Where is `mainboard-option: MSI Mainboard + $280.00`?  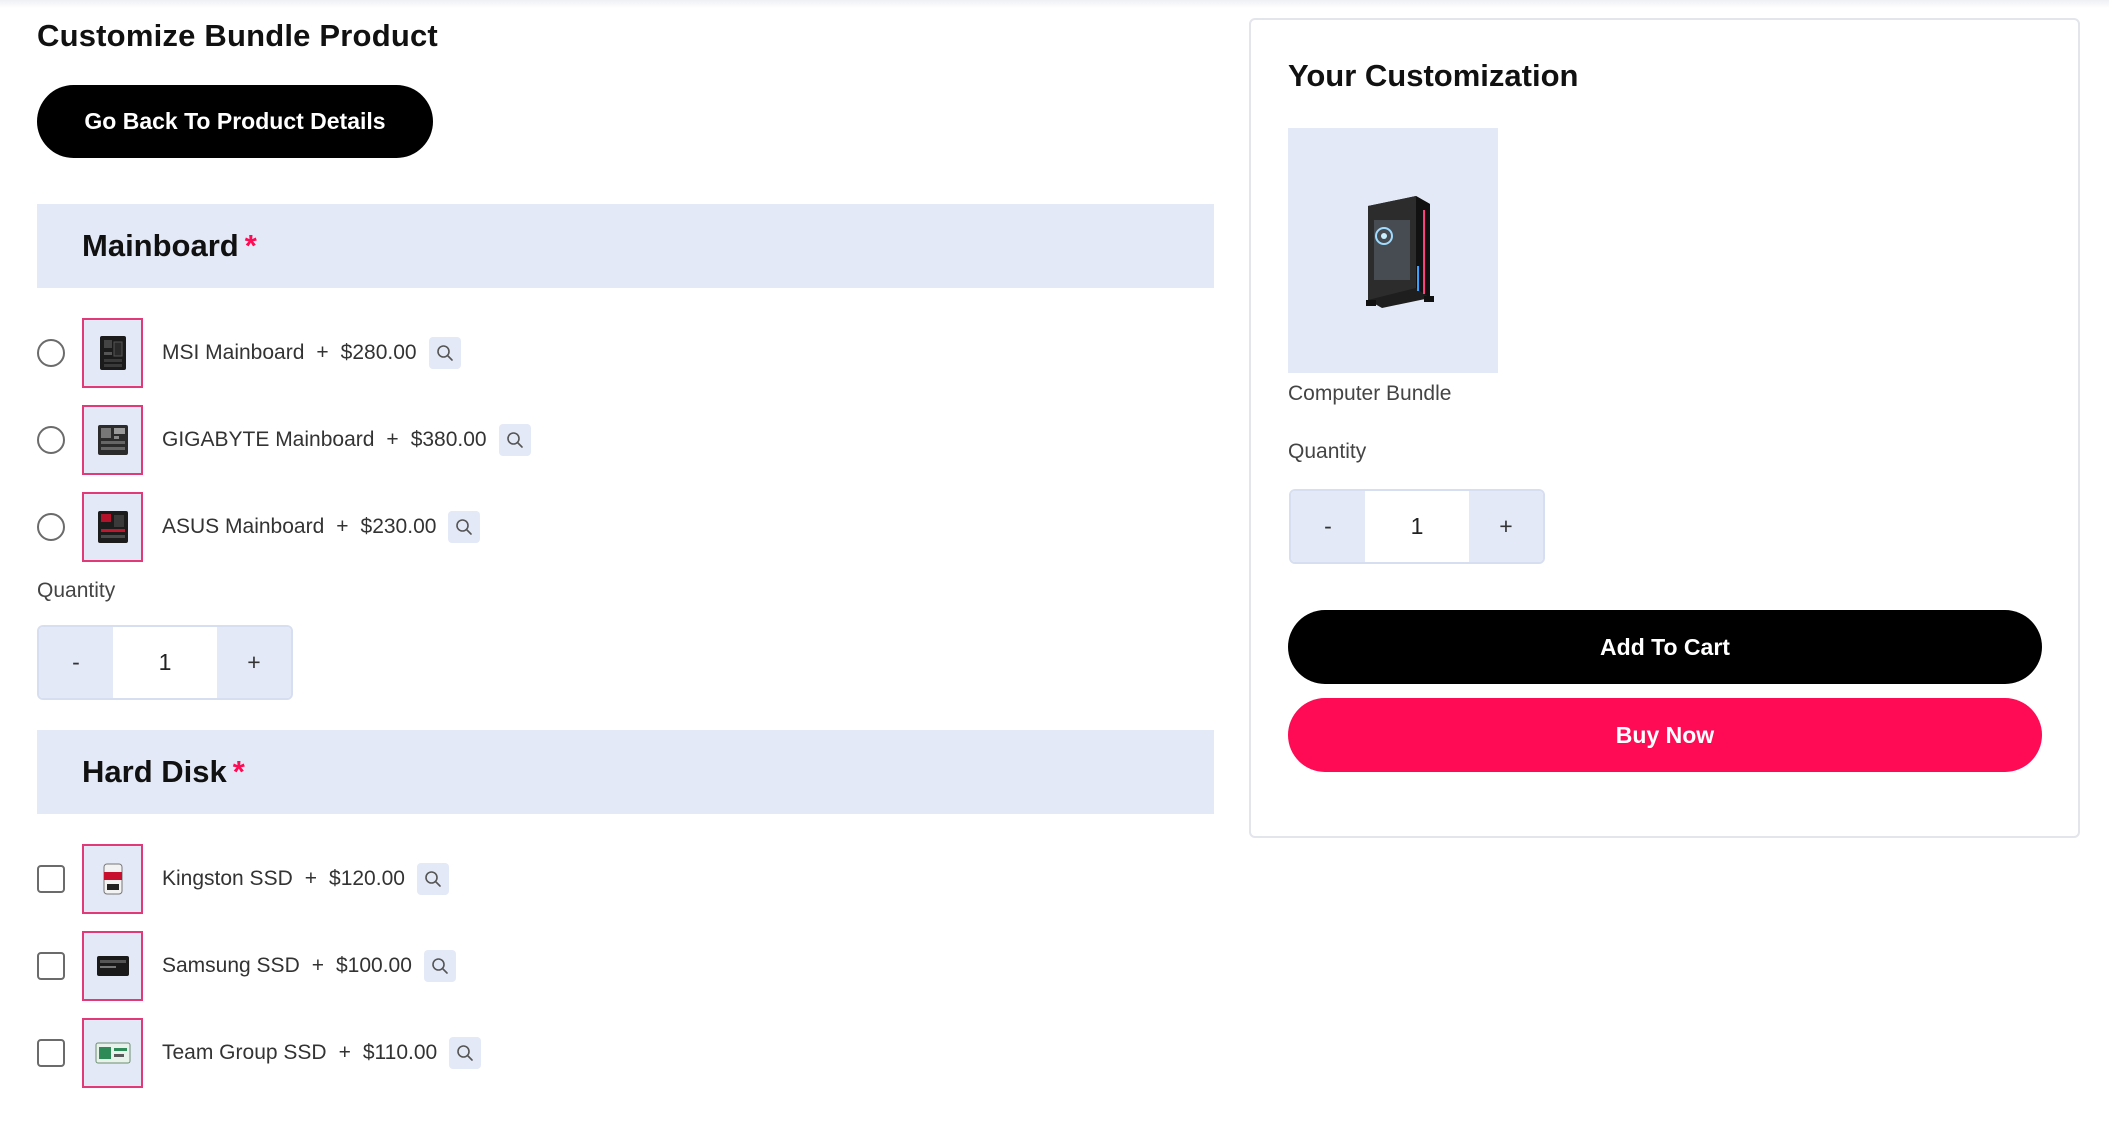 mainboard-option: MSI Mainboard + $280.00 is located at coordinates (625, 353).